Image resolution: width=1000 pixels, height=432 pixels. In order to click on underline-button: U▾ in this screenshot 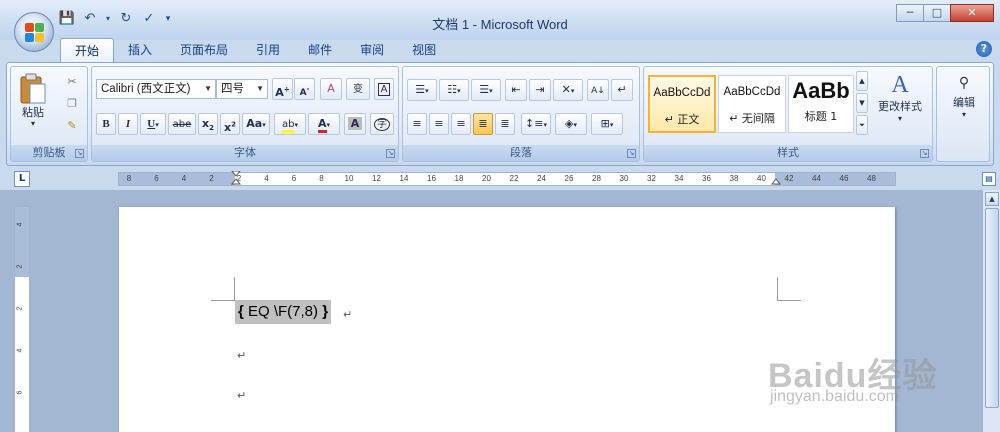, I will do `click(153, 124)`.